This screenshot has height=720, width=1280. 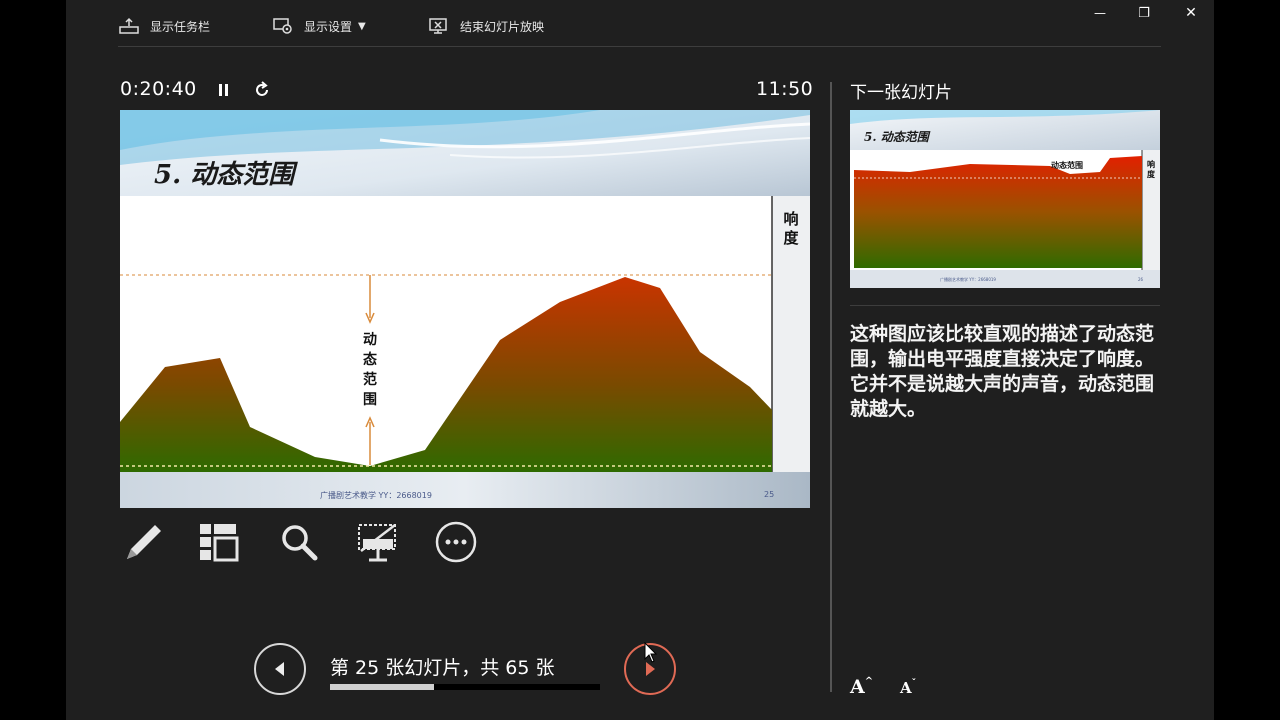 I want to click on caret-up-icon: ^, so click(x=869, y=681).